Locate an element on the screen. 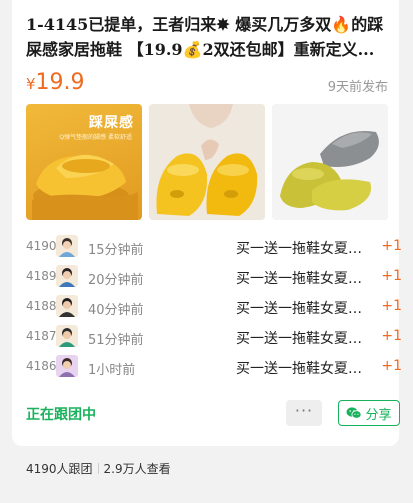 This screenshot has height=503, width=413. price-value: 19.9 is located at coordinates (60, 82).